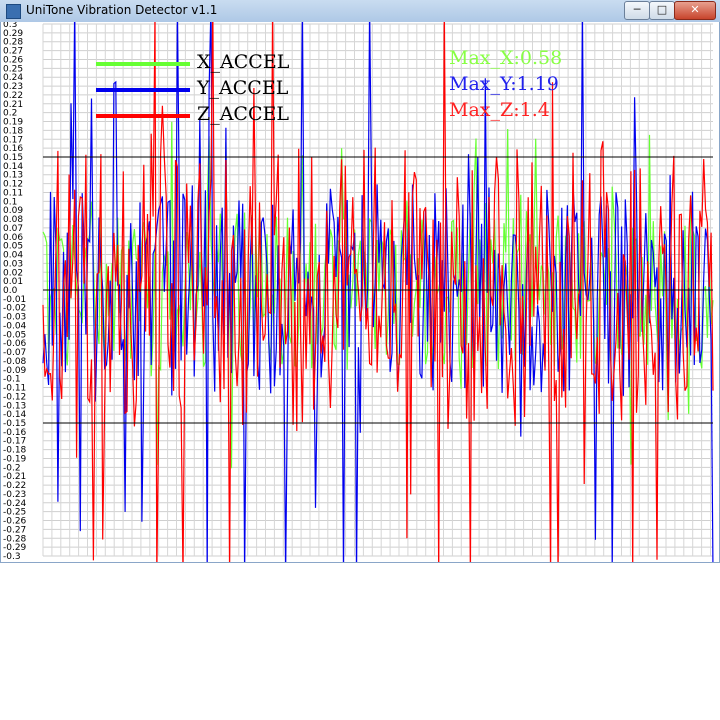 The height and width of the screenshot is (720, 720). Describe the element at coordinates (243, 114) in the screenshot. I see `legend-label-z: Z_ACCEL` at that location.